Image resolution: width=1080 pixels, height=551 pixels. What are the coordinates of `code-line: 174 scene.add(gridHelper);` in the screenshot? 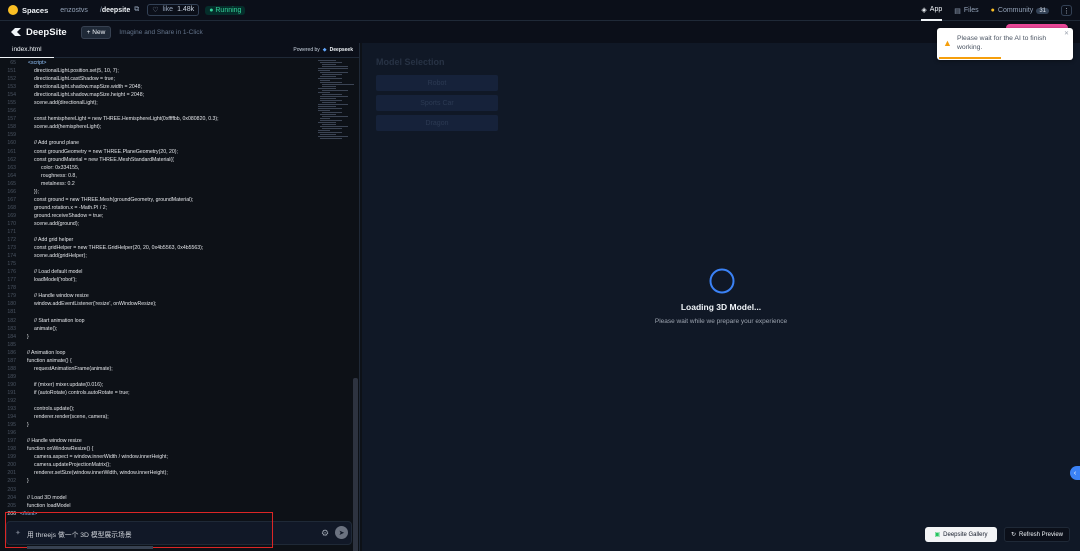 It's located at (158, 256).